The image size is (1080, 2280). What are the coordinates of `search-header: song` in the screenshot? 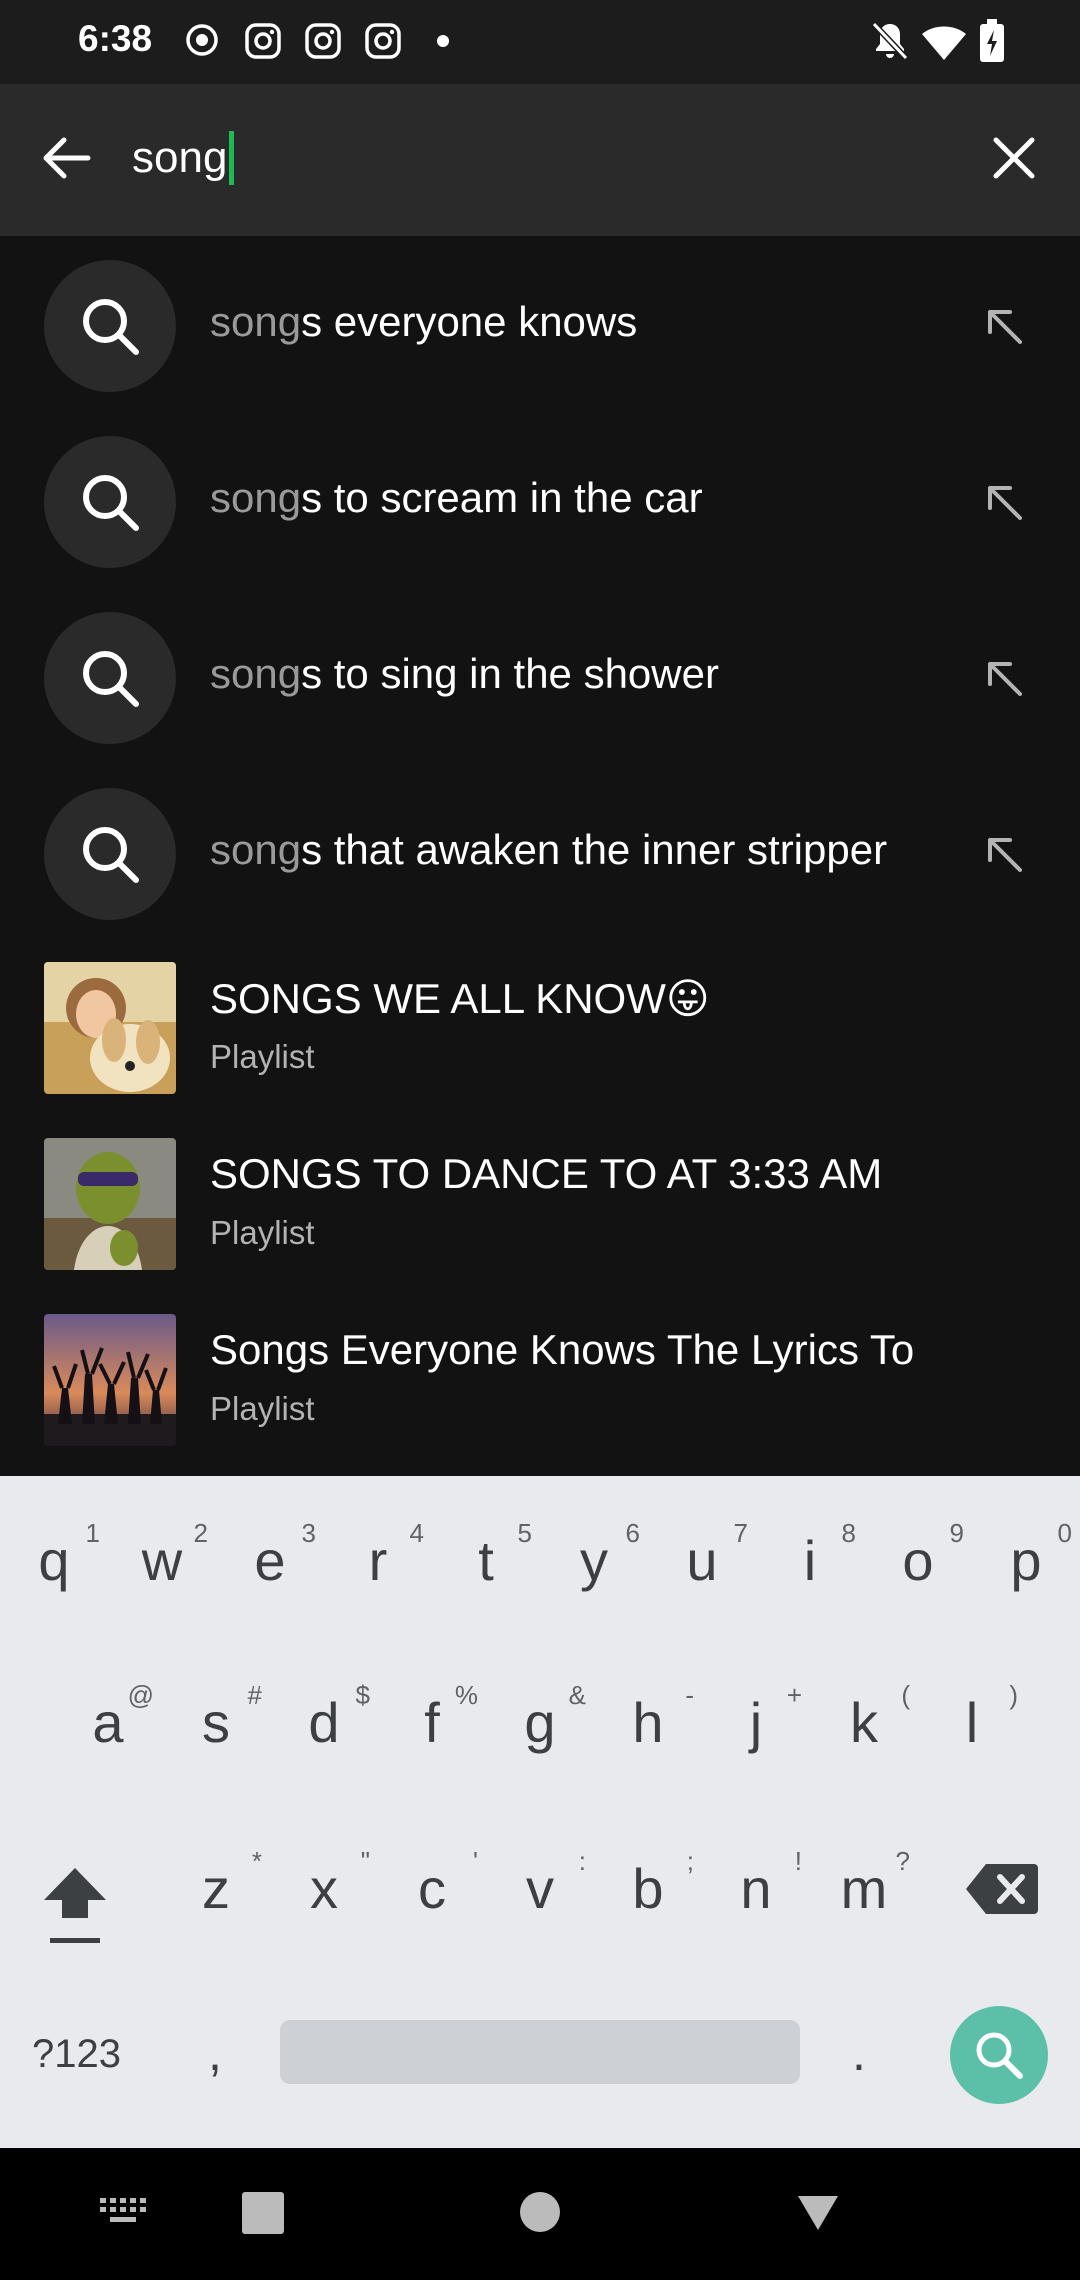 It's located at (540, 160).